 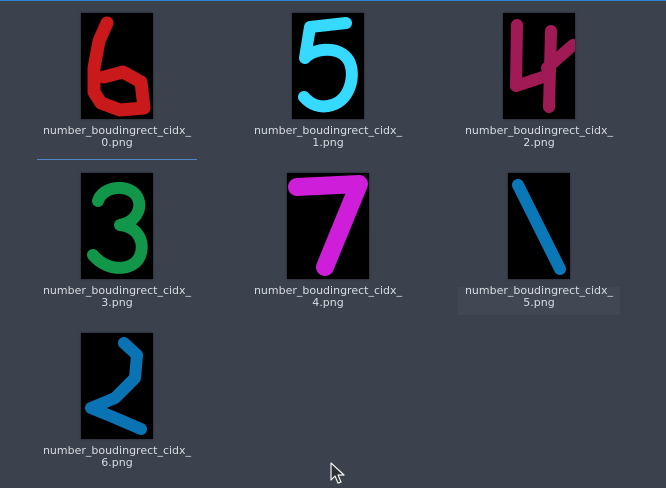 What do you see at coordinates (338, 473) in the screenshot?
I see `mouse-pointer-icon` at bounding box center [338, 473].